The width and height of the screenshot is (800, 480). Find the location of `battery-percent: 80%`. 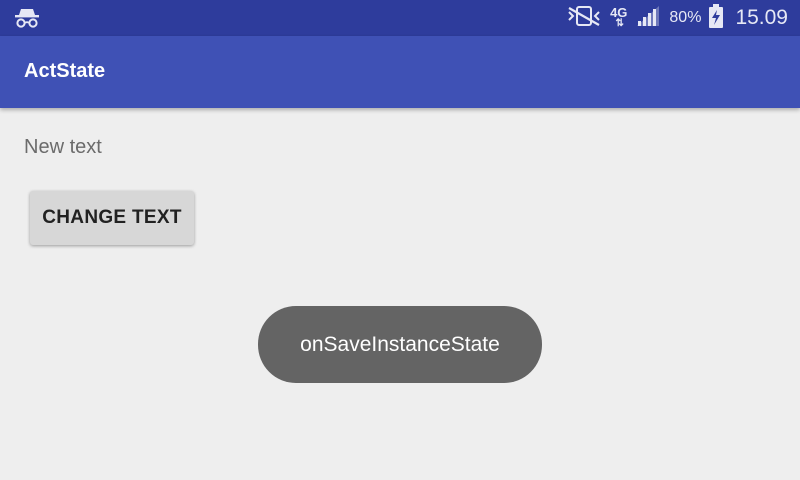

battery-percent: 80% is located at coordinates (685, 17).